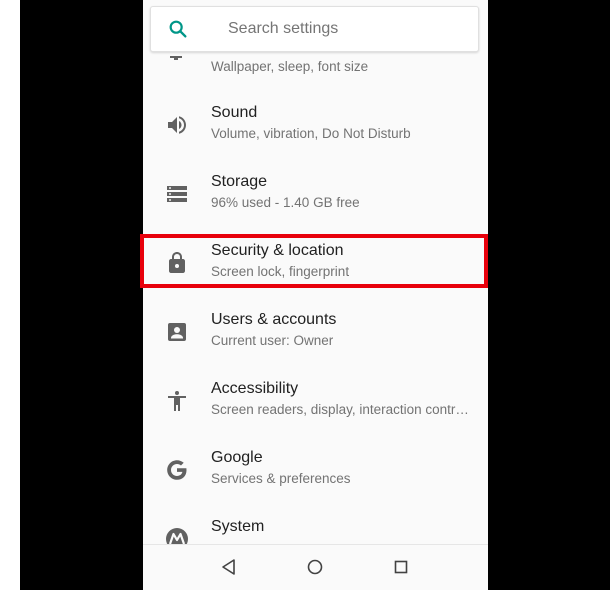 The image size is (610, 610). I want to click on volume-icon, so click(177, 125).